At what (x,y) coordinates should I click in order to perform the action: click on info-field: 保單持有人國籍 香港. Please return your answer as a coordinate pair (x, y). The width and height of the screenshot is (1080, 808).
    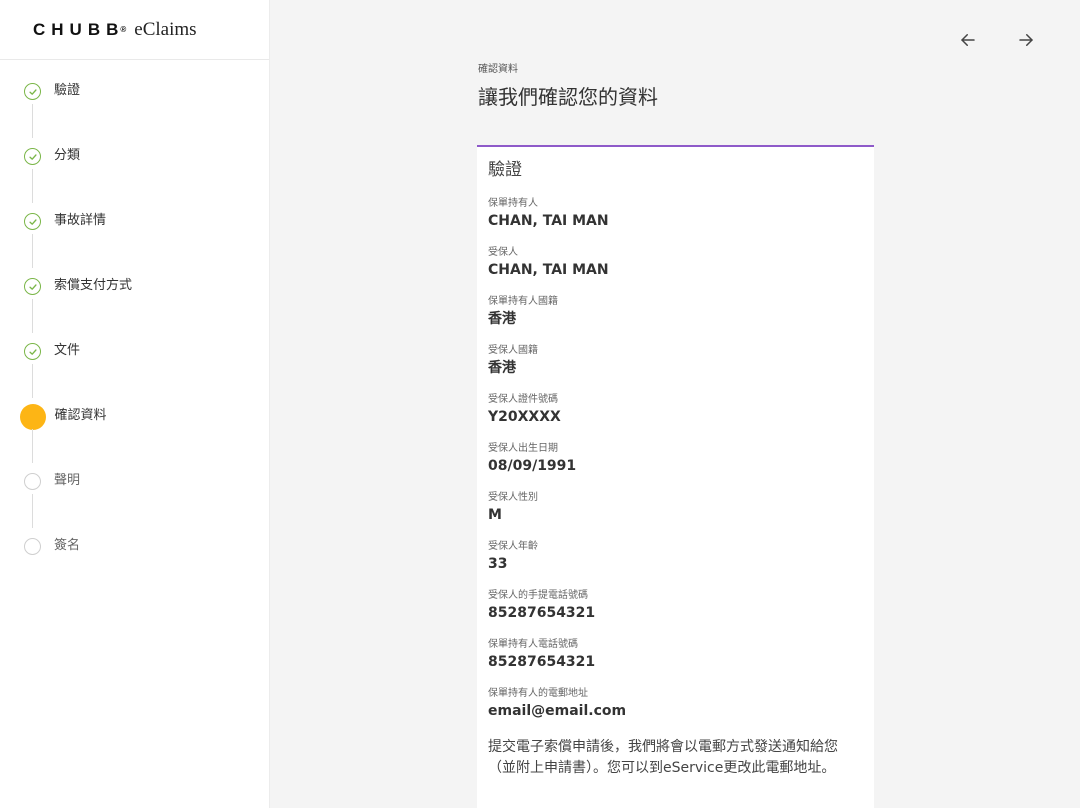
    Looking at the image, I should click on (675, 312).